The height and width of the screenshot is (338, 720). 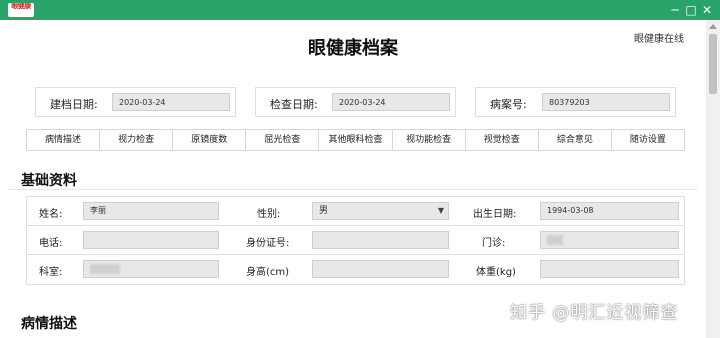 I want to click on tab-vision-check: 视觉检查, so click(x=502, y=140).